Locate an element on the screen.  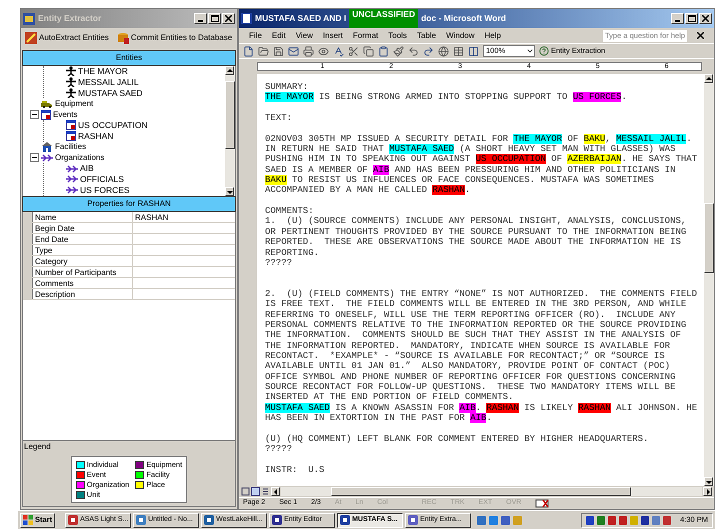
menu-item: Insert is located at coordinates (332, 36).